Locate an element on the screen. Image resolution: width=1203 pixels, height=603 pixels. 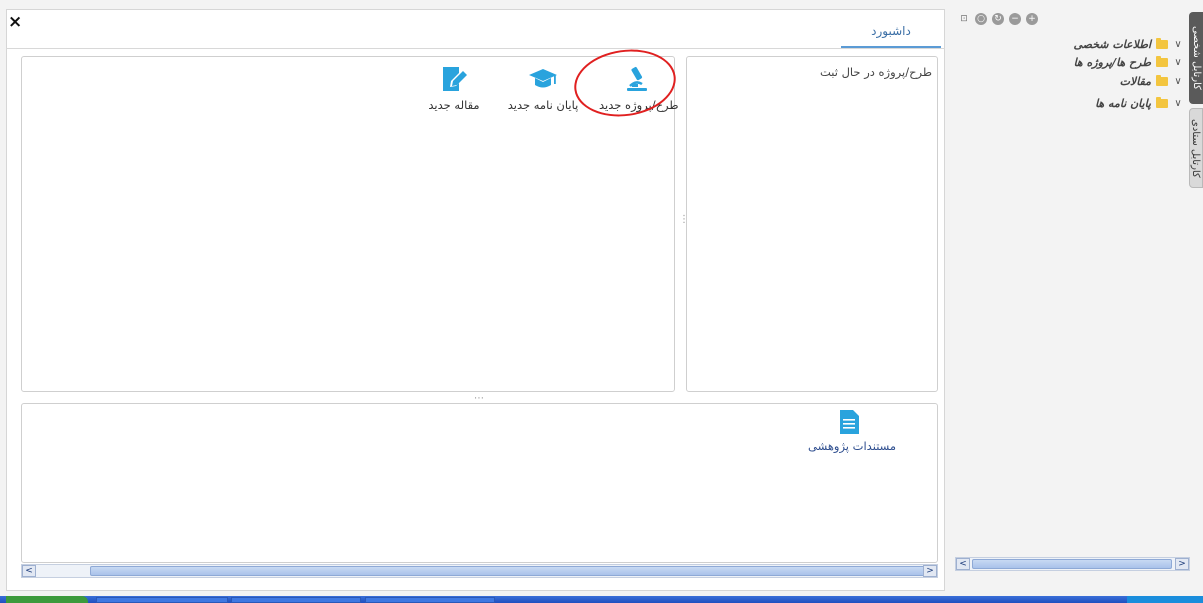
tree-item-theses: ∨ پایان نامه ها is located at coordinates (1139, 103).